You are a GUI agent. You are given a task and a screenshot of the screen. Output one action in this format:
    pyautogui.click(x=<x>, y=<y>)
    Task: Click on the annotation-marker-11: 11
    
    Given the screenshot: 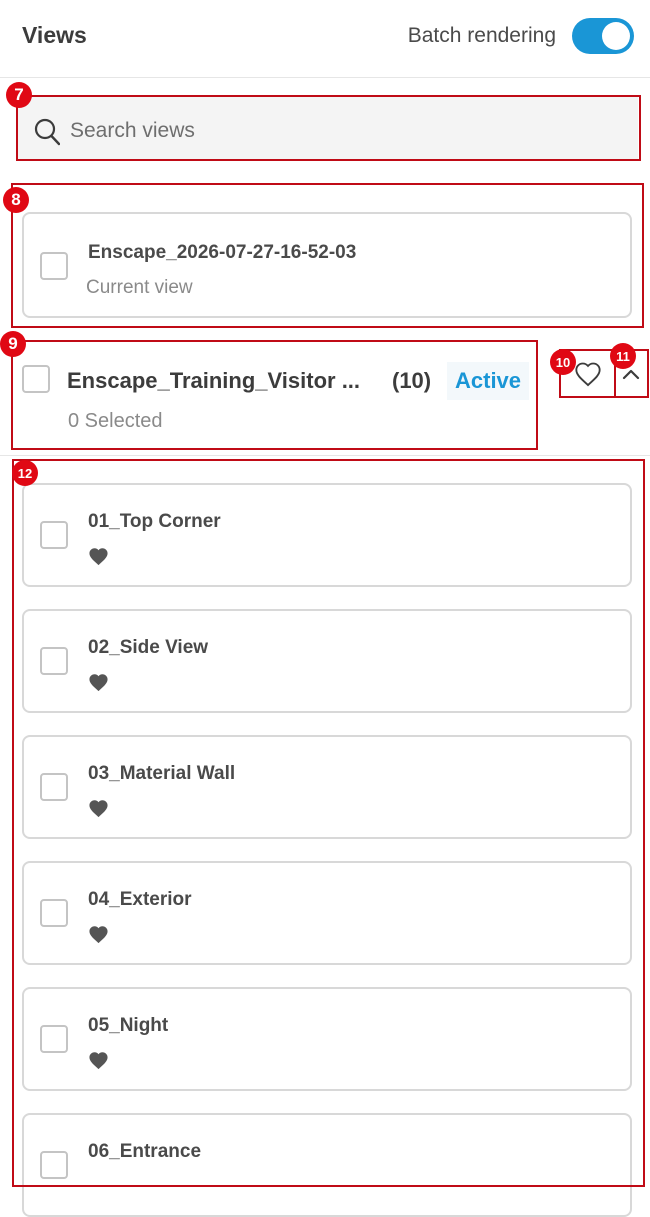 What is the action you would take?
    pyautogui.click(x=623, y=356)
    